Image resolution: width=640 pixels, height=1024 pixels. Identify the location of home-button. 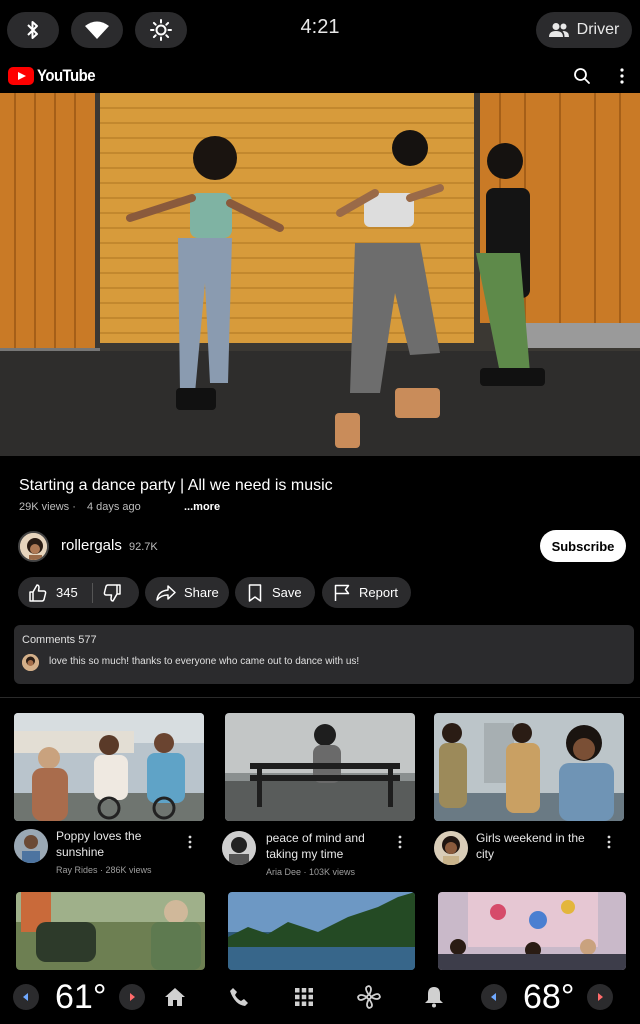
(175, 997).